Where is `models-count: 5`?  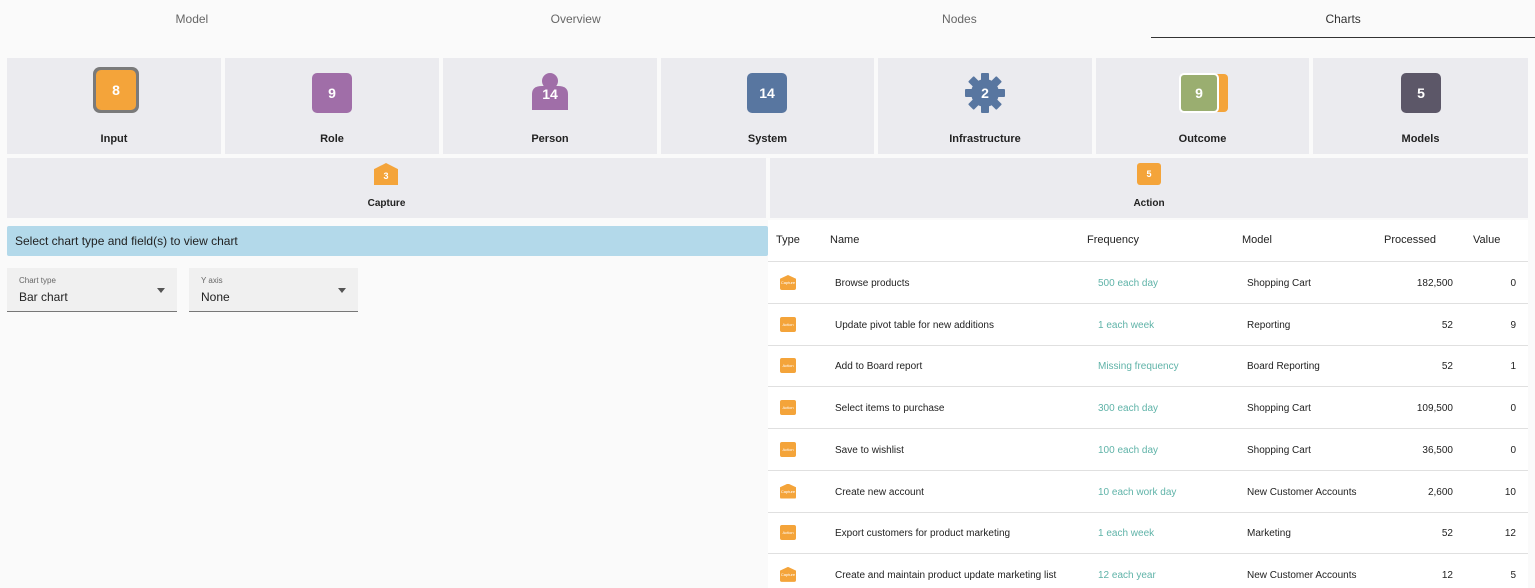 models-count: 5 is located at coordinates (1421, 93).